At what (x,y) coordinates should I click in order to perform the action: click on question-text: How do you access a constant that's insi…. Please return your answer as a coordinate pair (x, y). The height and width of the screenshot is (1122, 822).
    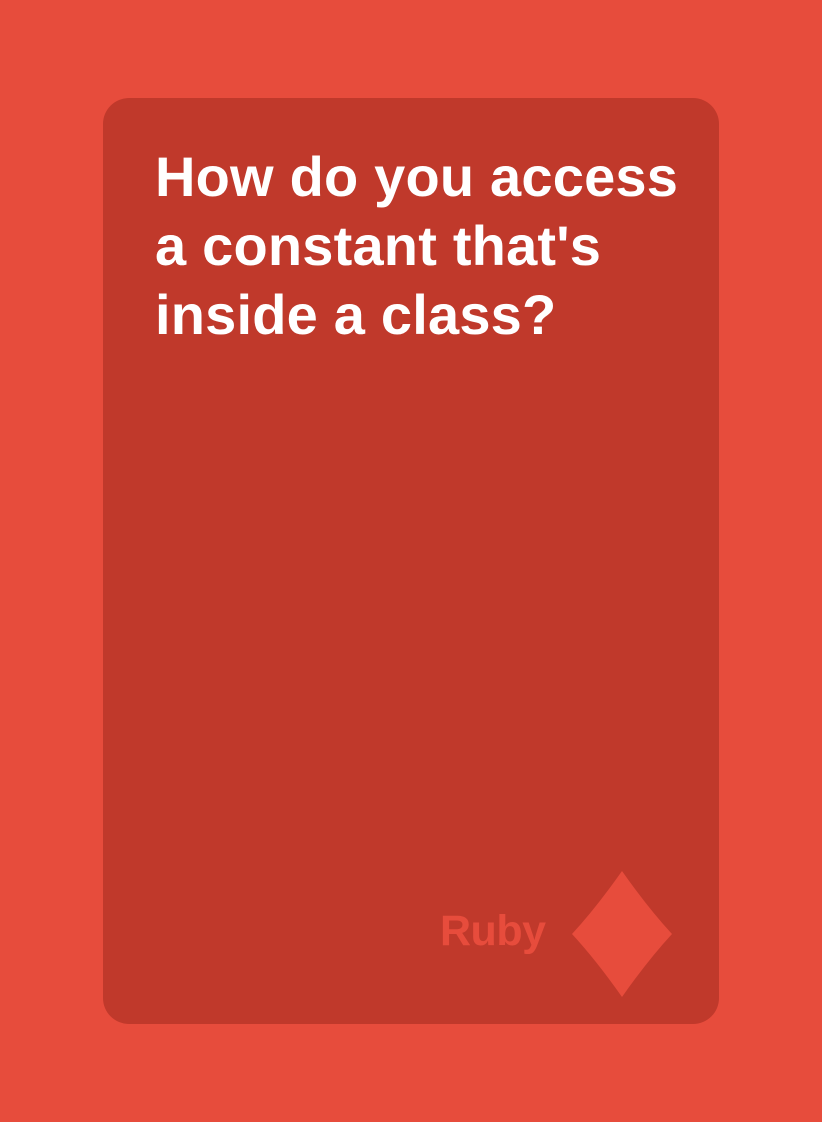
    Looking at the image, I should click on (417, 245).